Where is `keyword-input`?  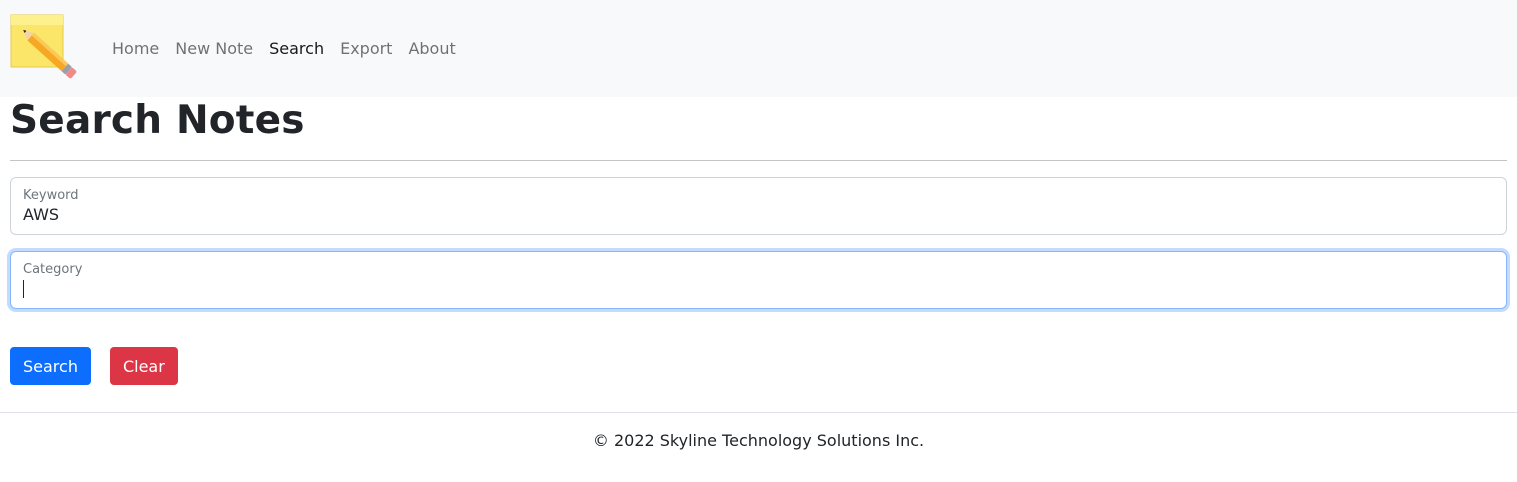
keyword-input is located at coordinates (758, 215).